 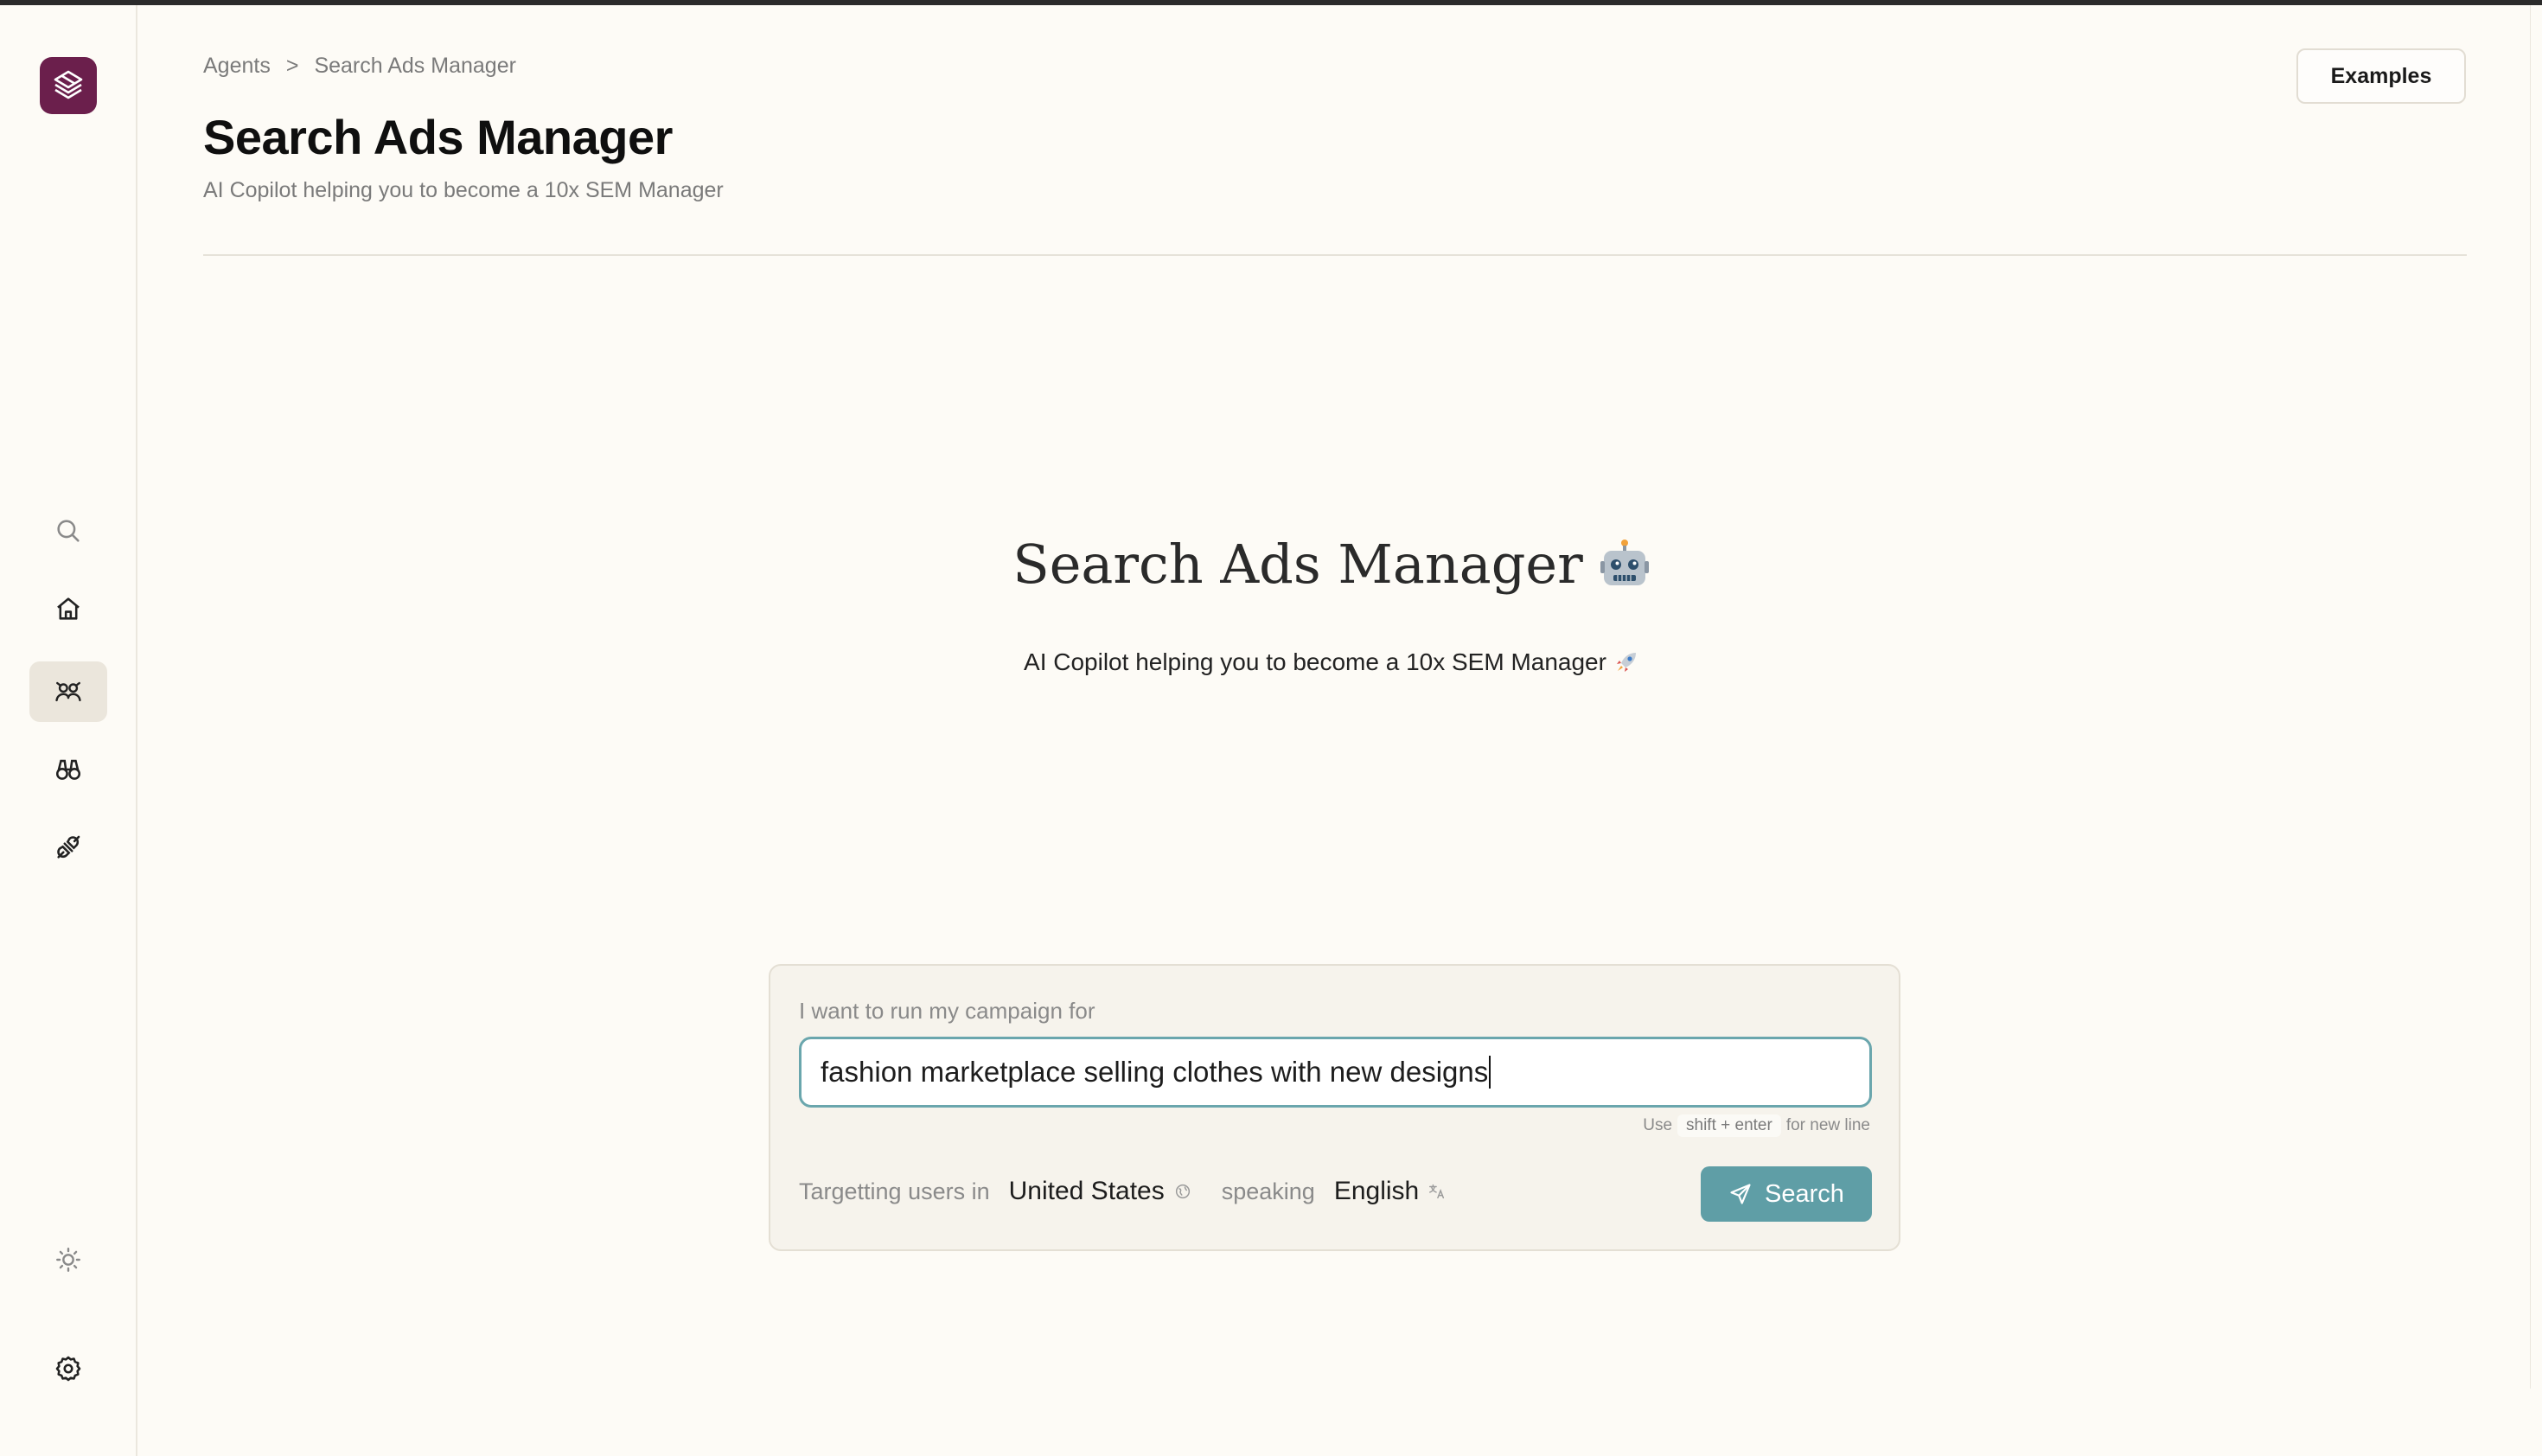 I want to click on agents-icon, so click(x=68, y=691).